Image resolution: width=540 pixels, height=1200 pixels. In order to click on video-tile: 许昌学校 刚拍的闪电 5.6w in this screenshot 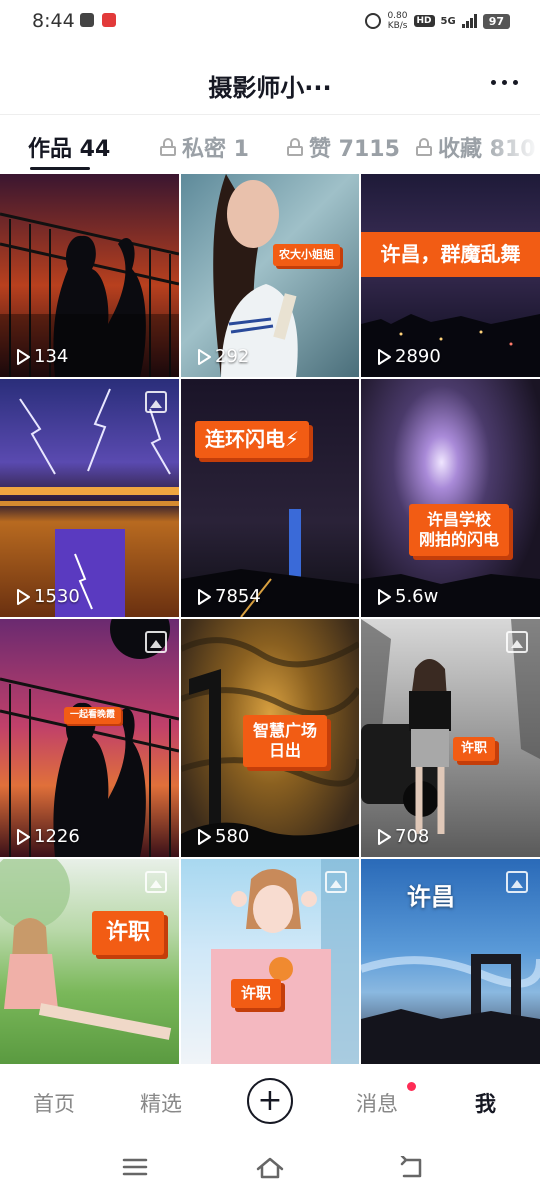, I will do `click(450, 498)`.